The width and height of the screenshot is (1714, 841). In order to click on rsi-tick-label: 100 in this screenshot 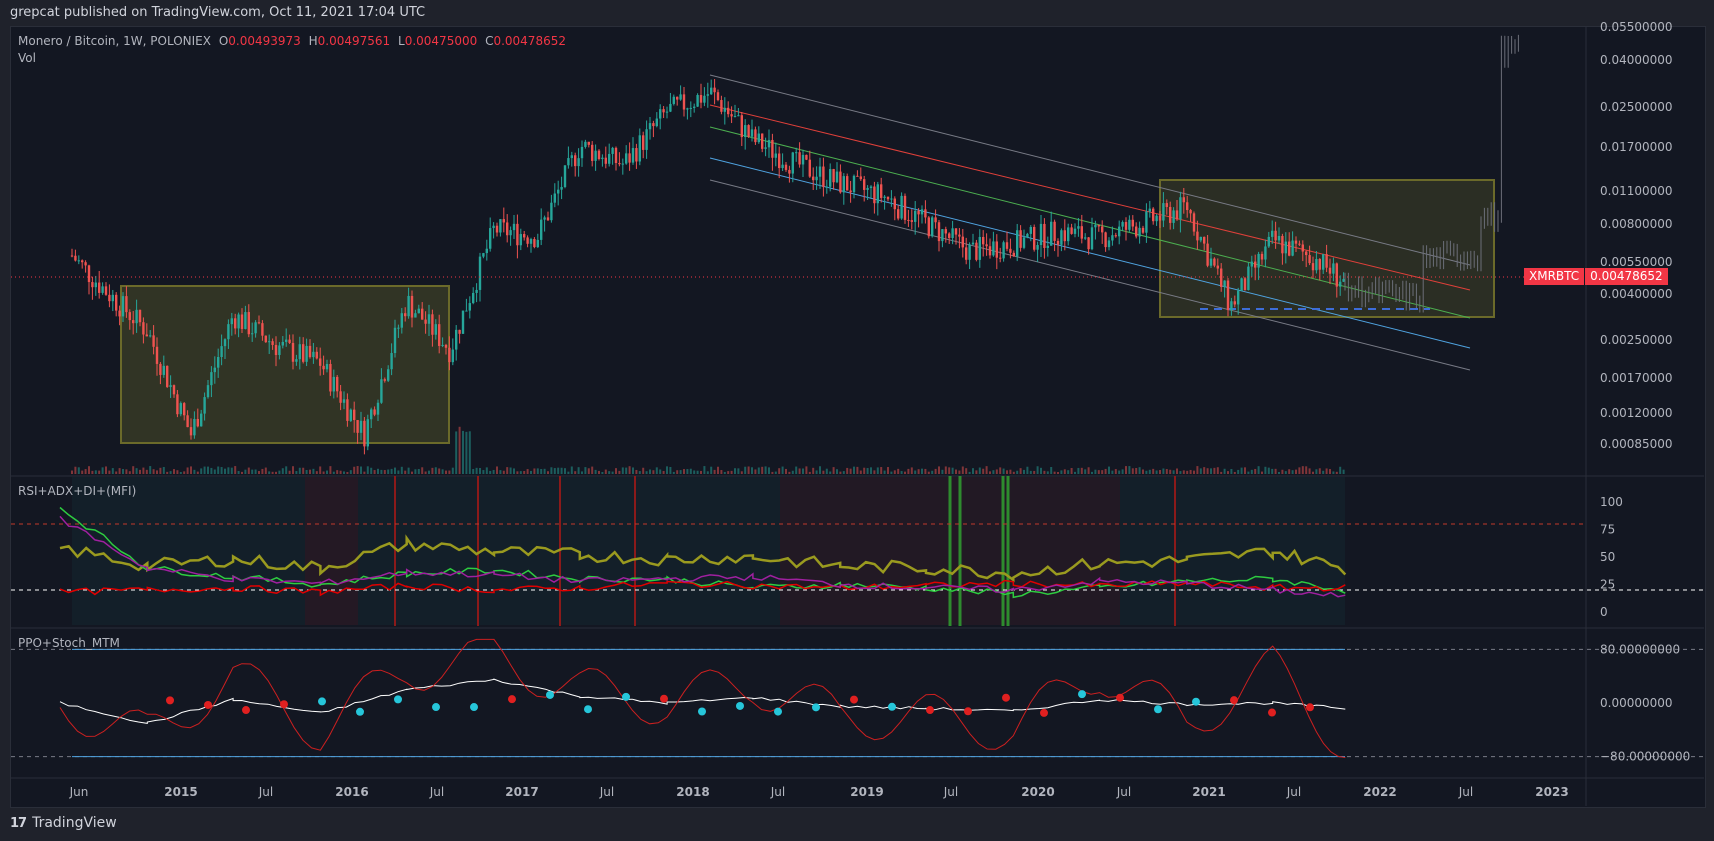, I will do `click(1611, 502)`.